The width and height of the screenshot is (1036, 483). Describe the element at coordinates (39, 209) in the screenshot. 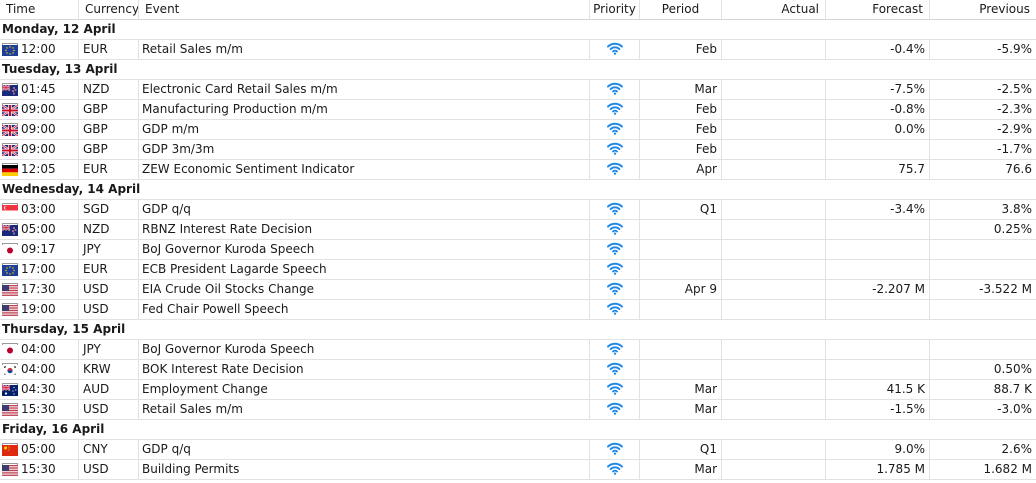

I see `time-cell: 03:00` at that location.